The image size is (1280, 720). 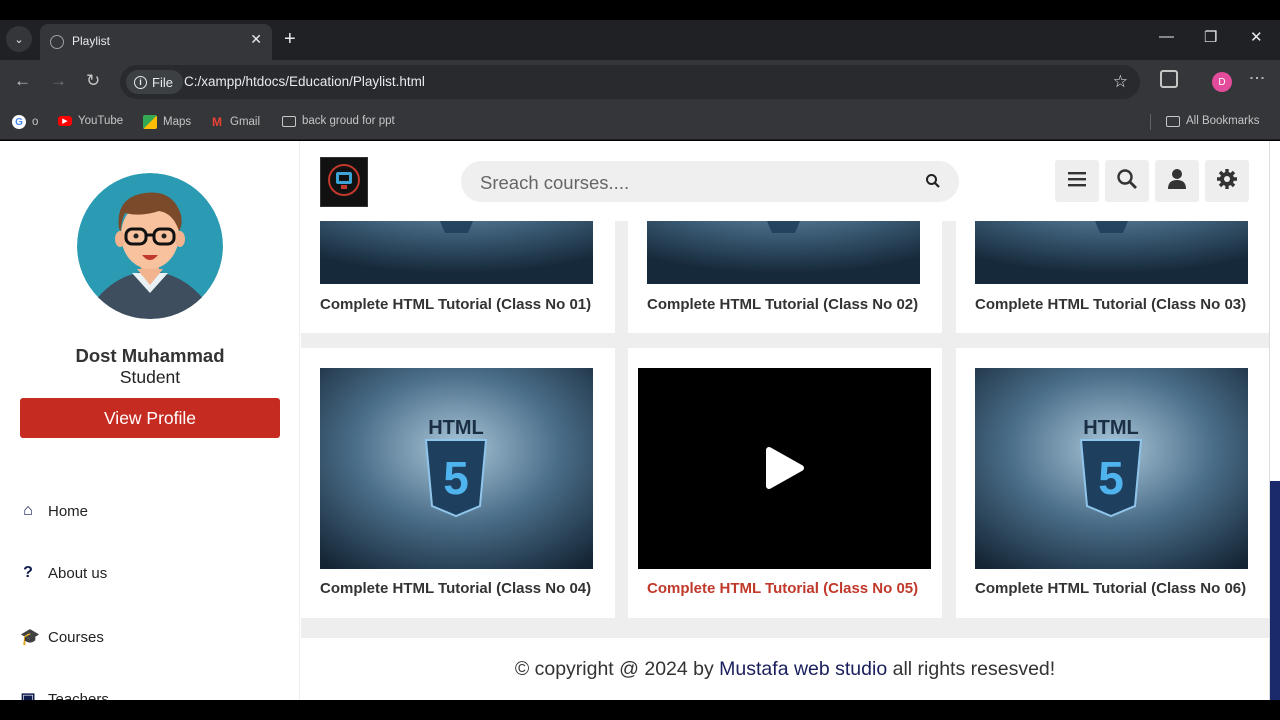 I want to click on file-label: File, so click(x=162, y=82).